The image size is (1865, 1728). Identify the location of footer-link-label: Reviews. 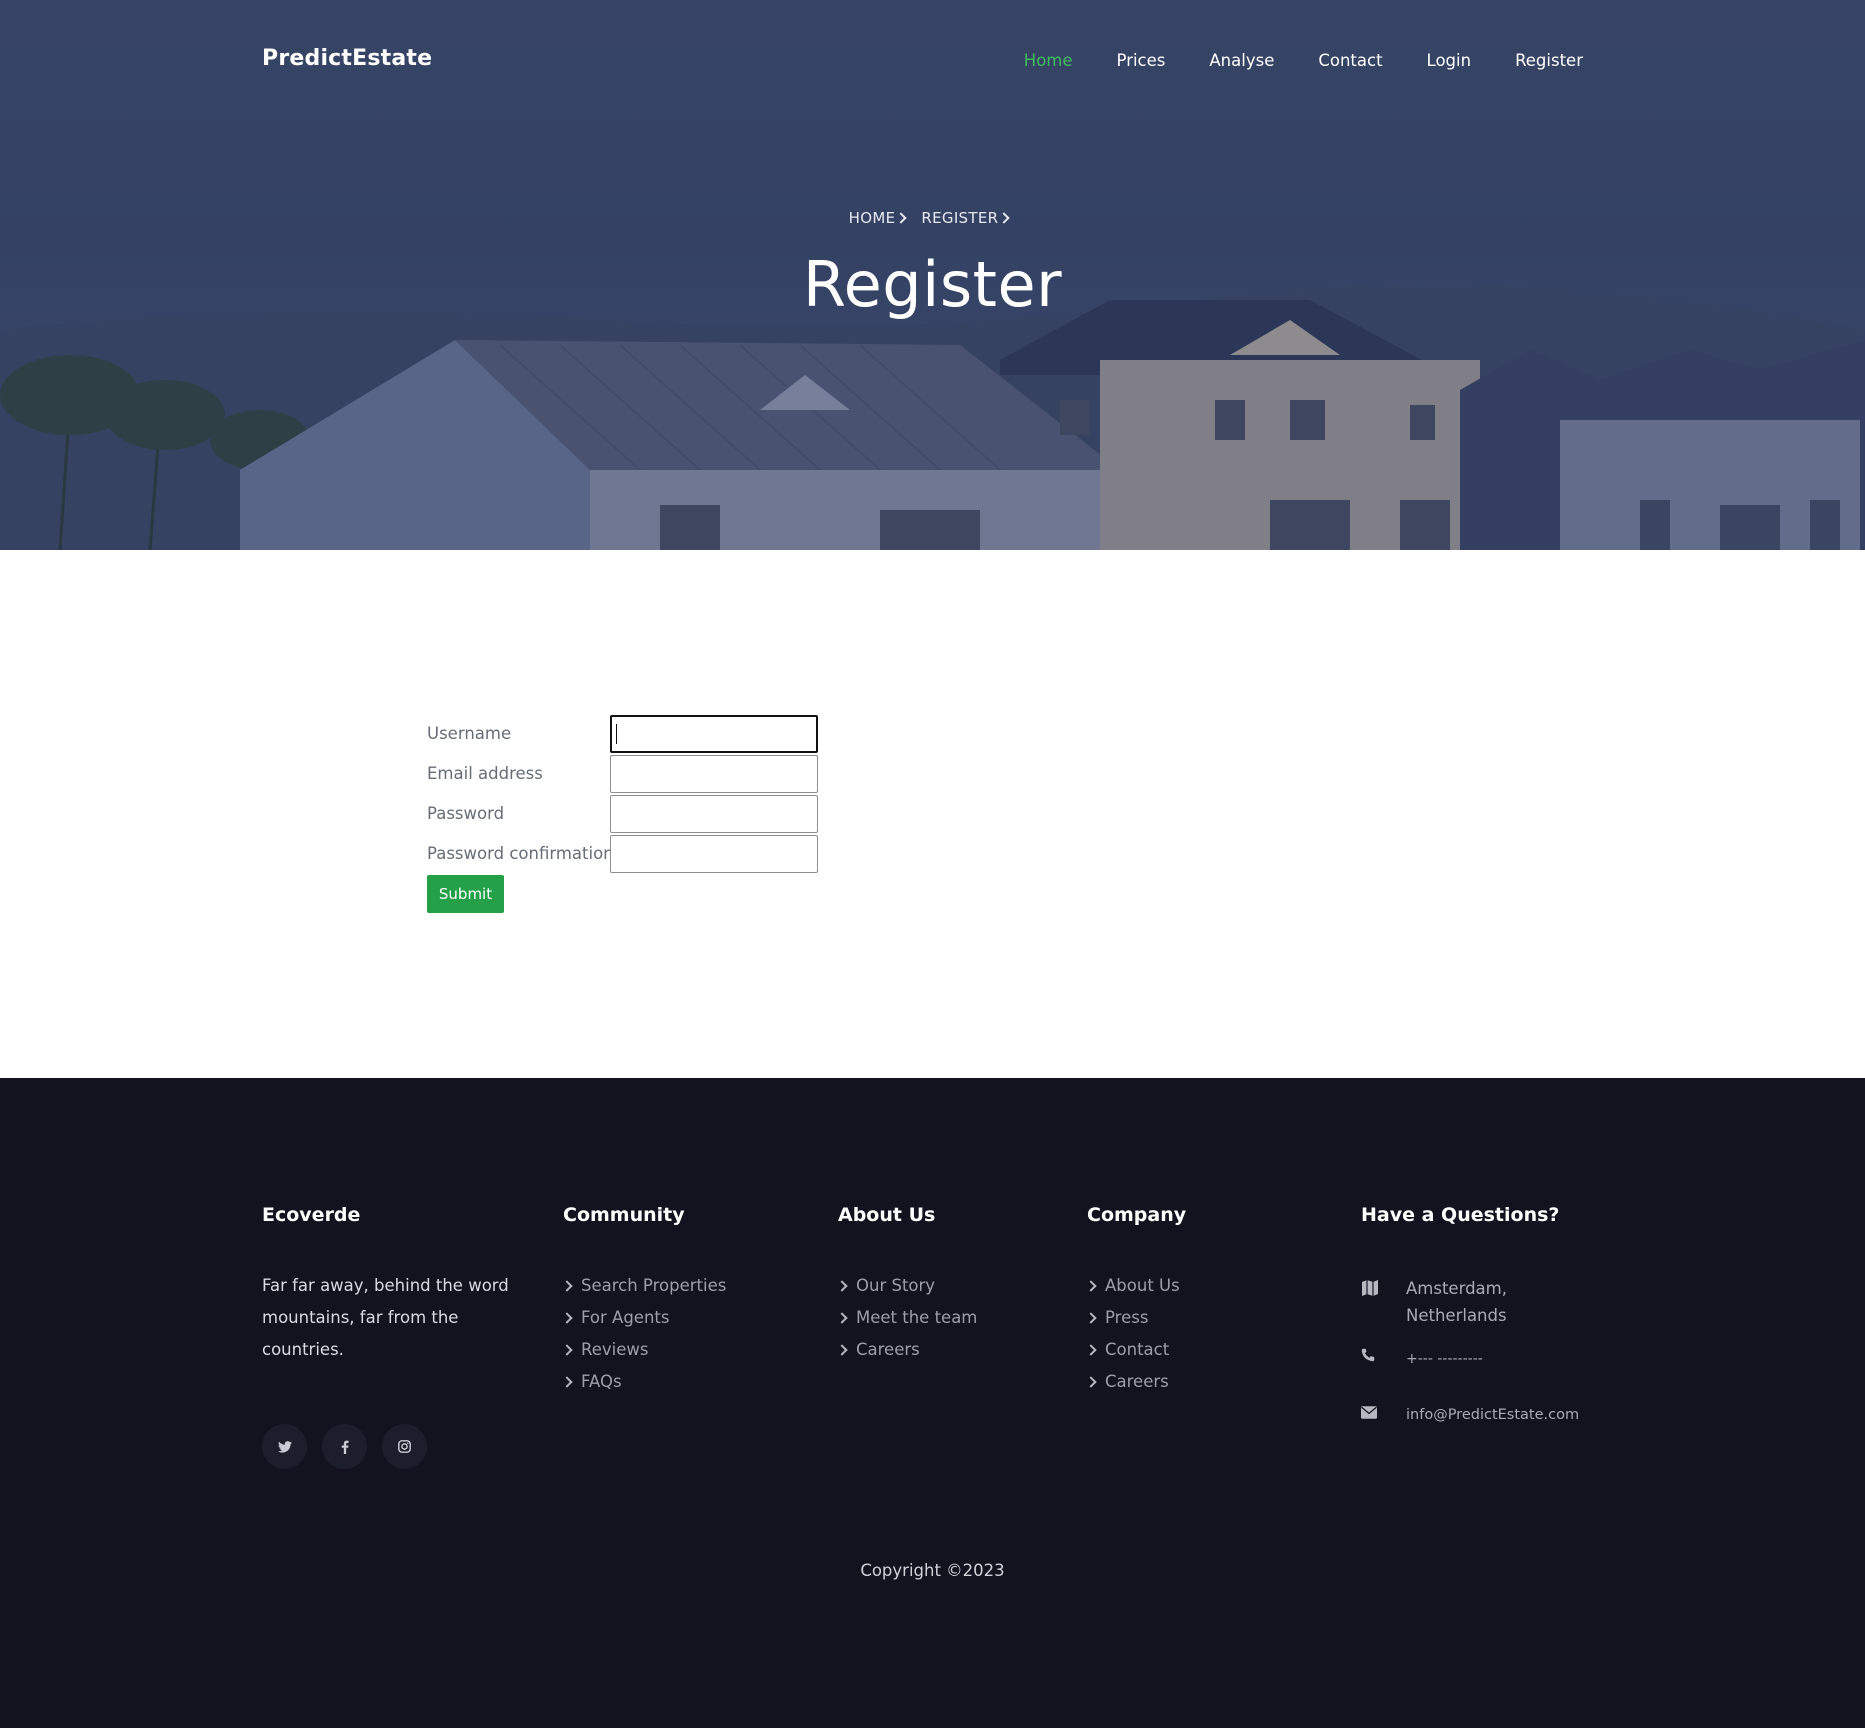
(615, 1349).